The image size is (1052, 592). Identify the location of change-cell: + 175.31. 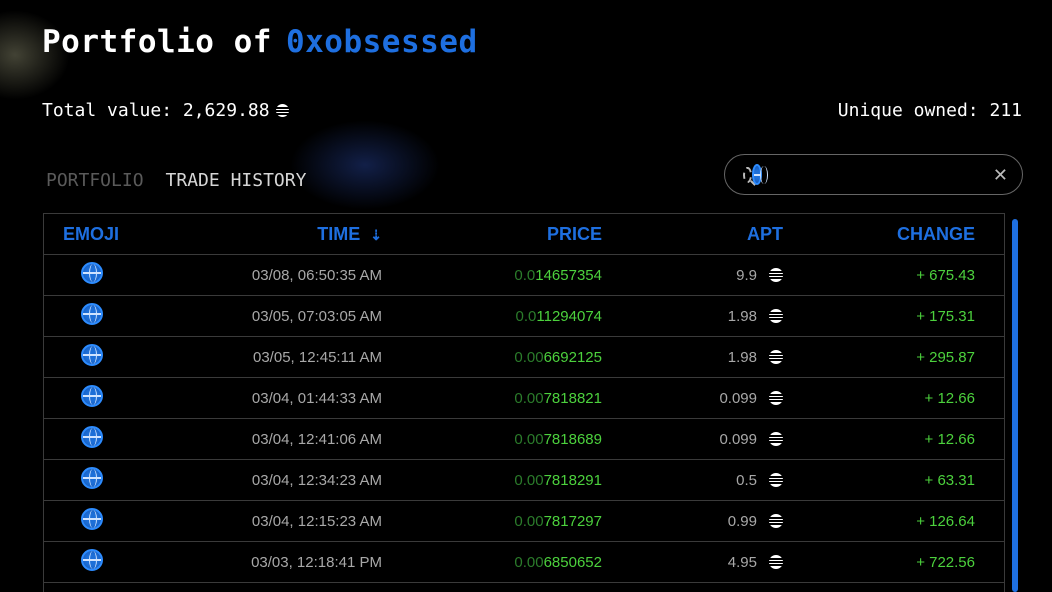
(945, 316).